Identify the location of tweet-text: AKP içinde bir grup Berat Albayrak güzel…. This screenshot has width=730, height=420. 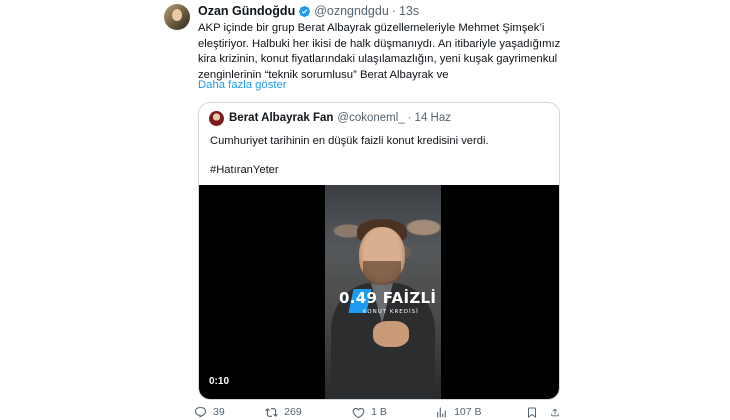
(390, 52).